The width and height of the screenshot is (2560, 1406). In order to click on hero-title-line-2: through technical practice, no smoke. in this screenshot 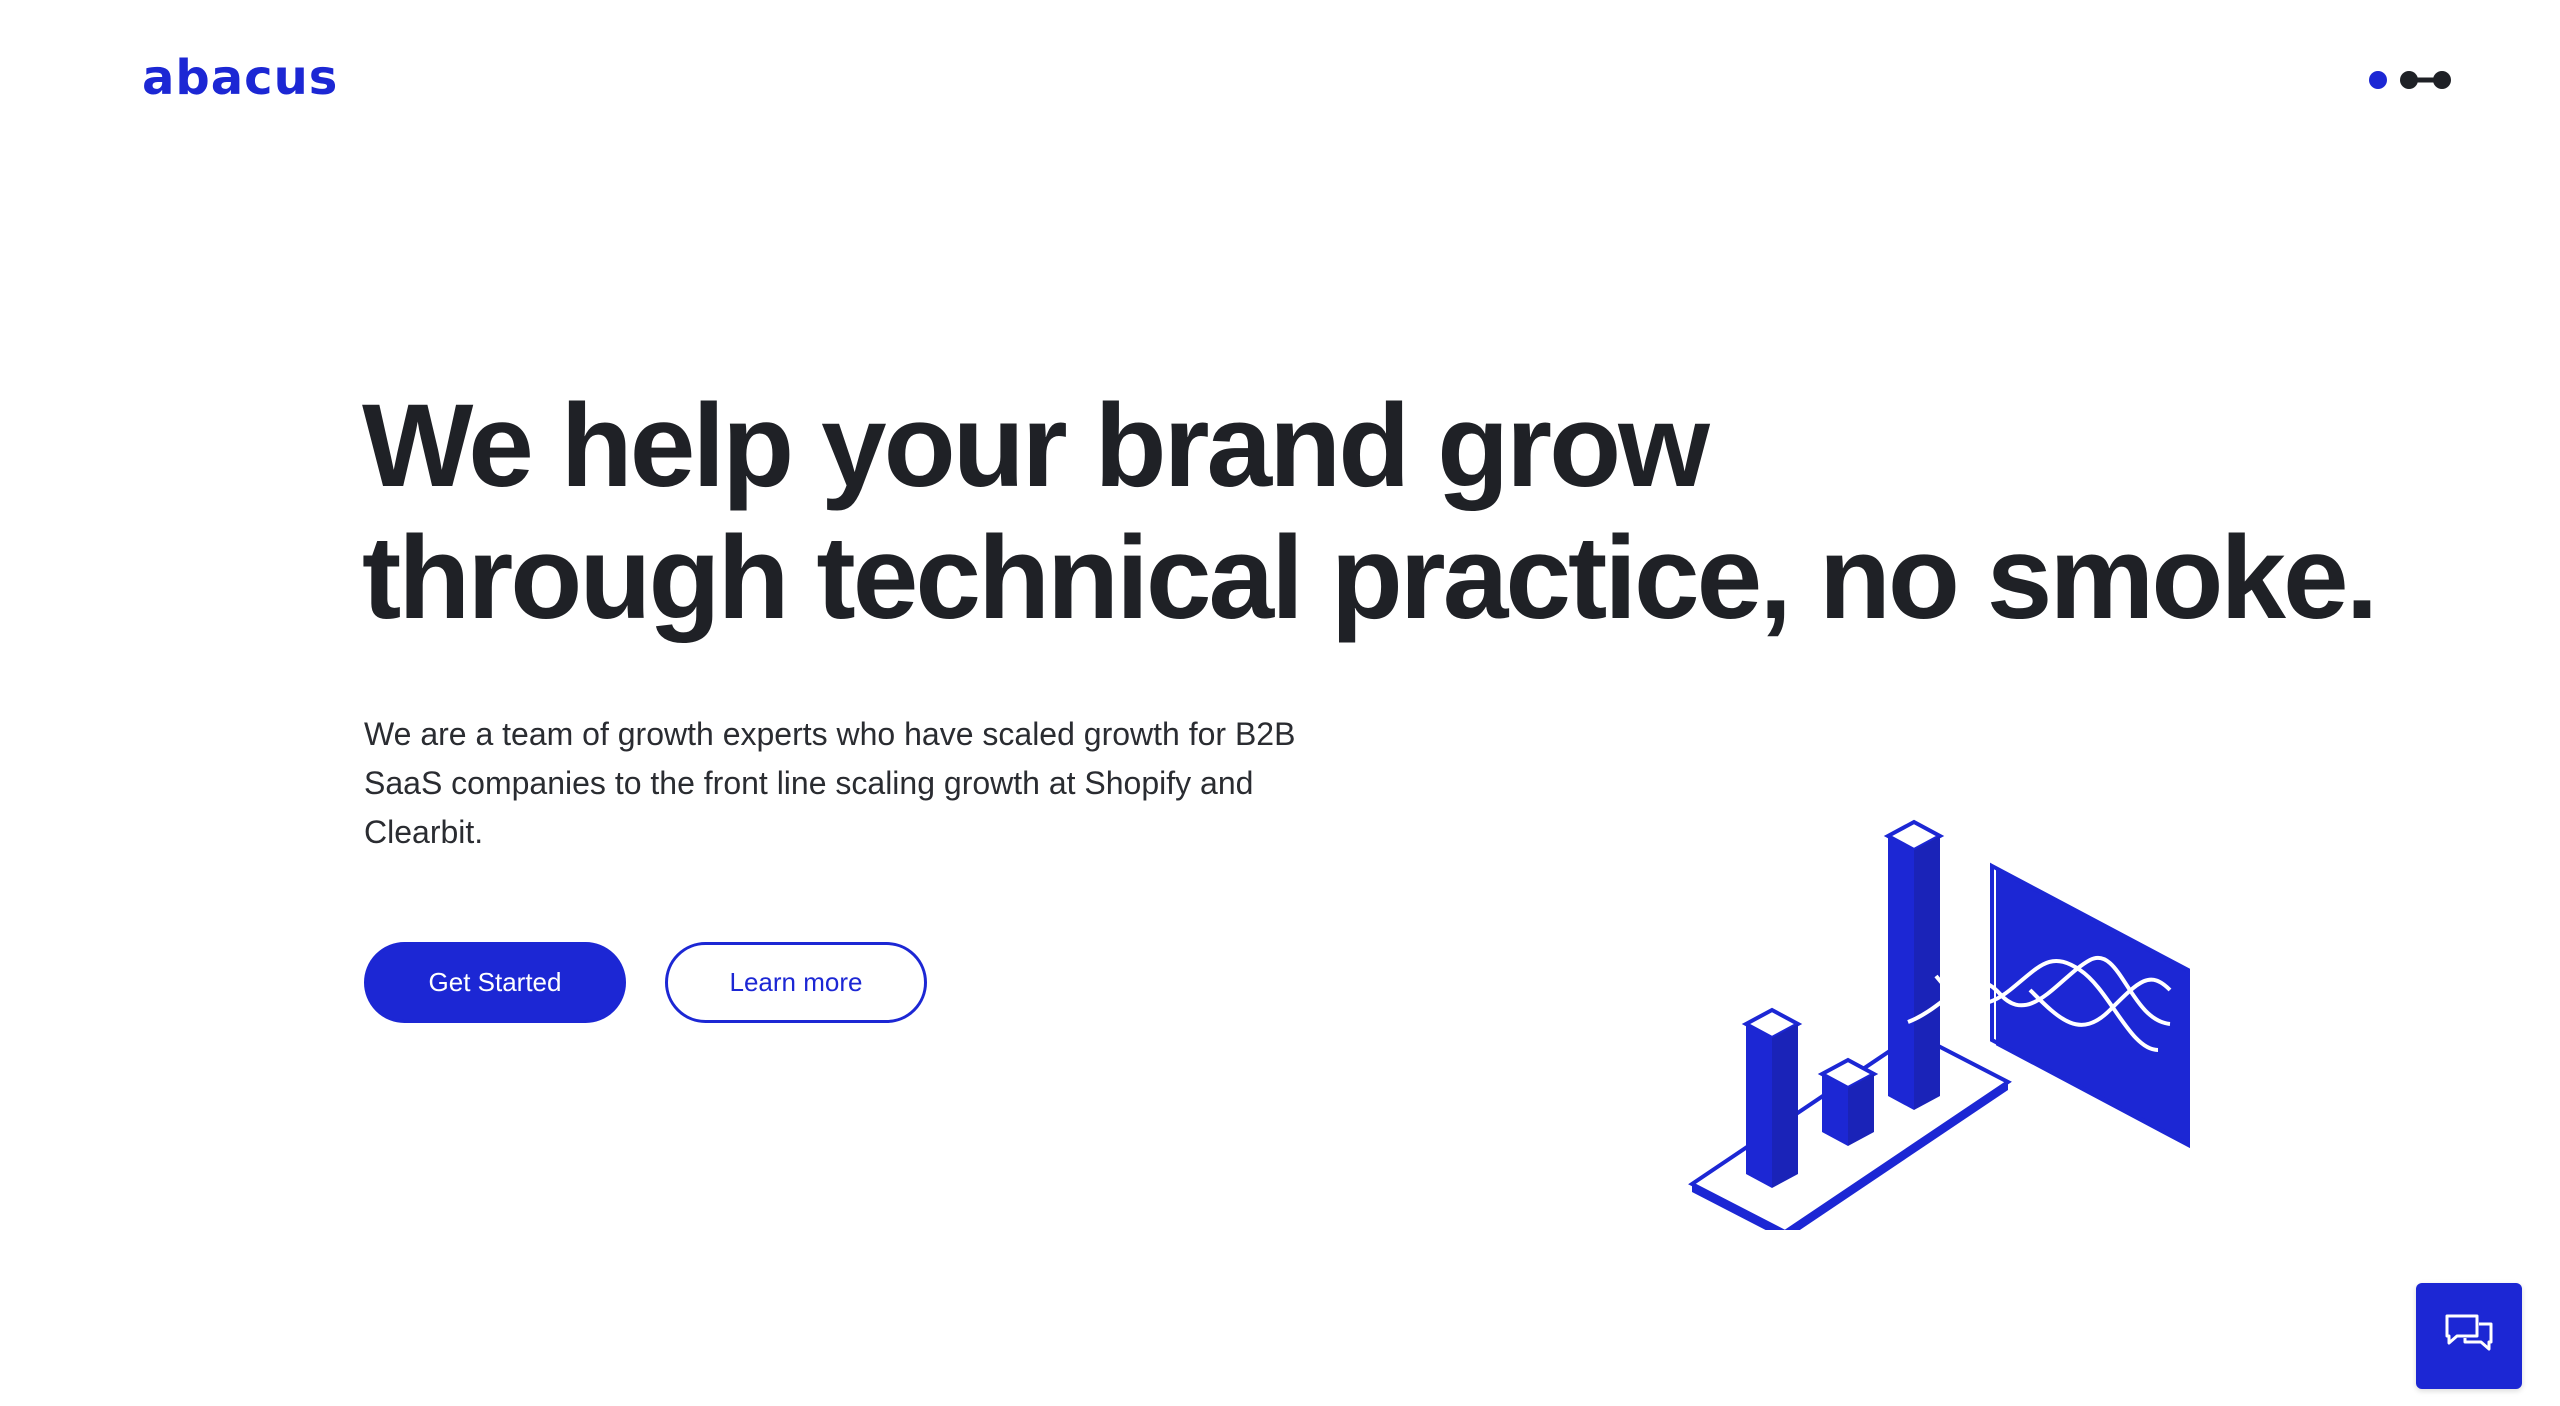, I will do `click(1370, 578)`.